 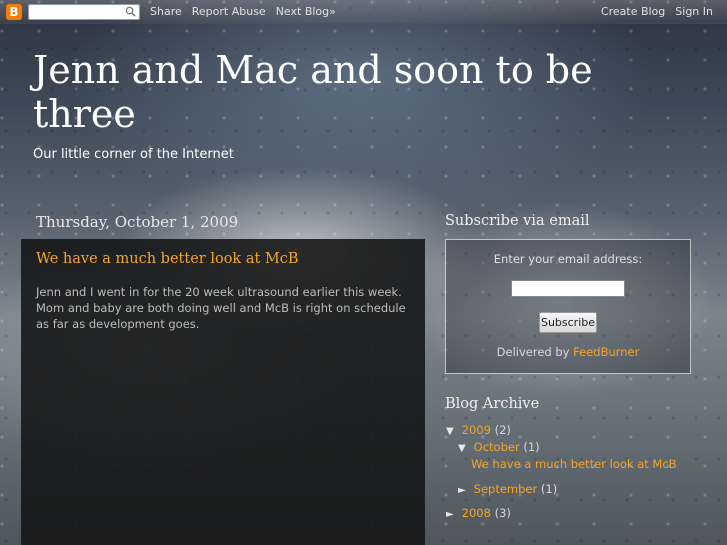 What do you see at coordinates (306, 11) in the screenshot?
I see `next-blog-link: Next Blog»` at bounding box center [306, 11].